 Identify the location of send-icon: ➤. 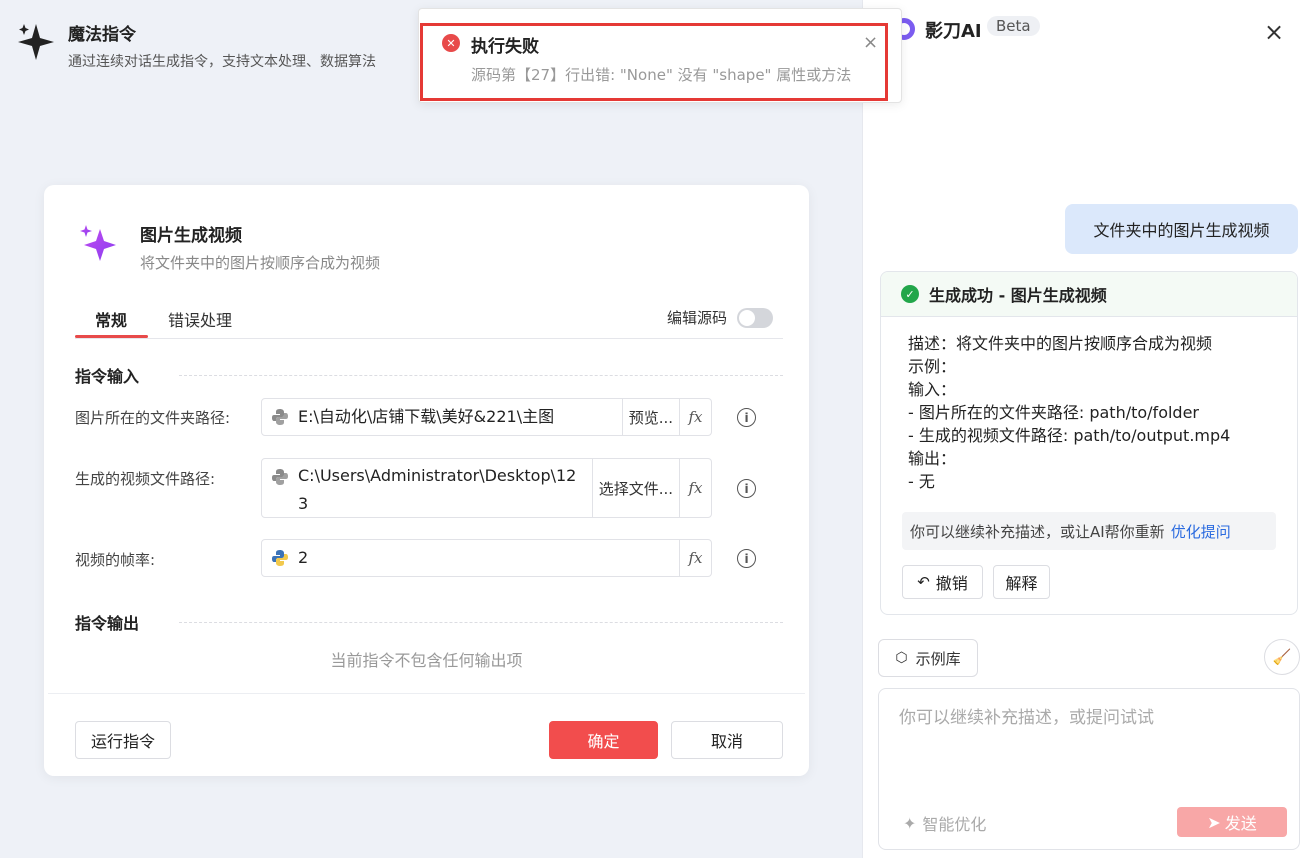
(1214, 822).